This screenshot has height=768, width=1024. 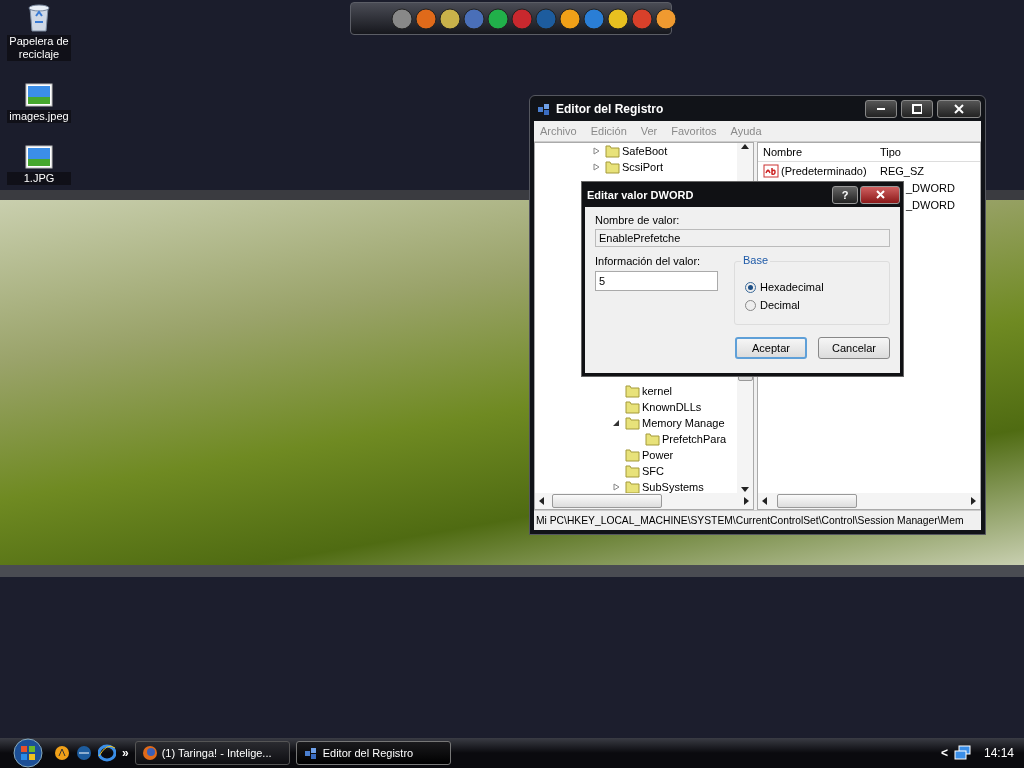 What do you see at coordinates (610, 108) in the screenshot?
I see `window-title: Editor del Registro` at bounding box center [610, 108].